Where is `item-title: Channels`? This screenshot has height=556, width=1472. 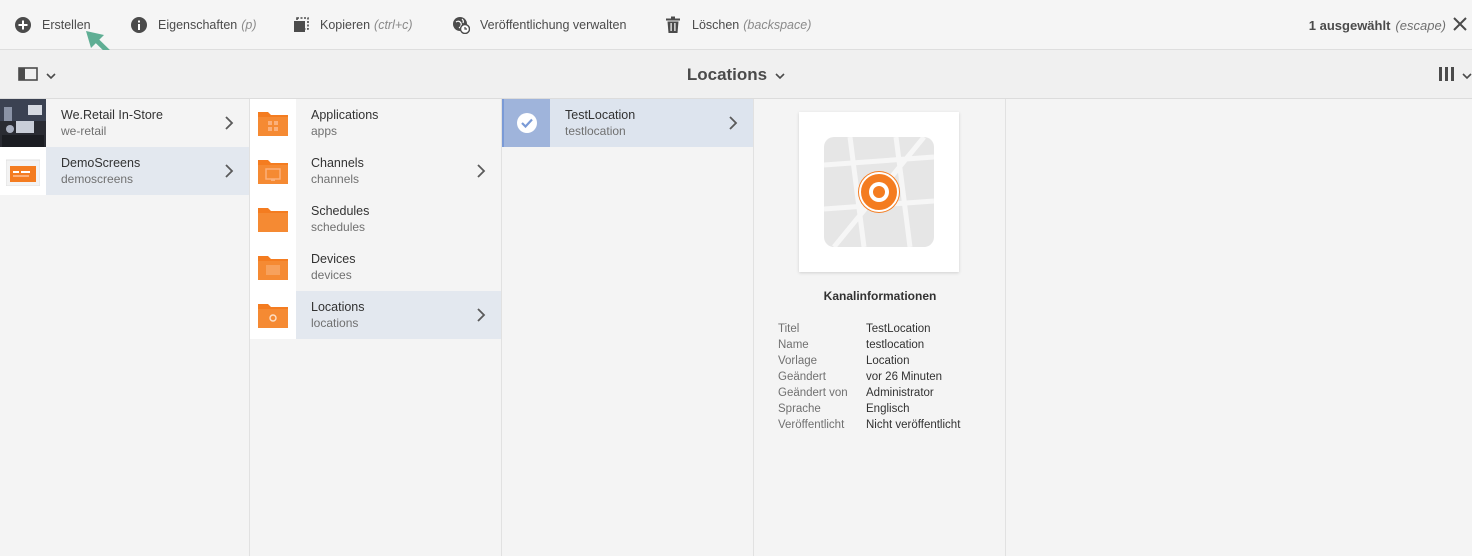
item-title: Channels is located at coordinates (337, 163).